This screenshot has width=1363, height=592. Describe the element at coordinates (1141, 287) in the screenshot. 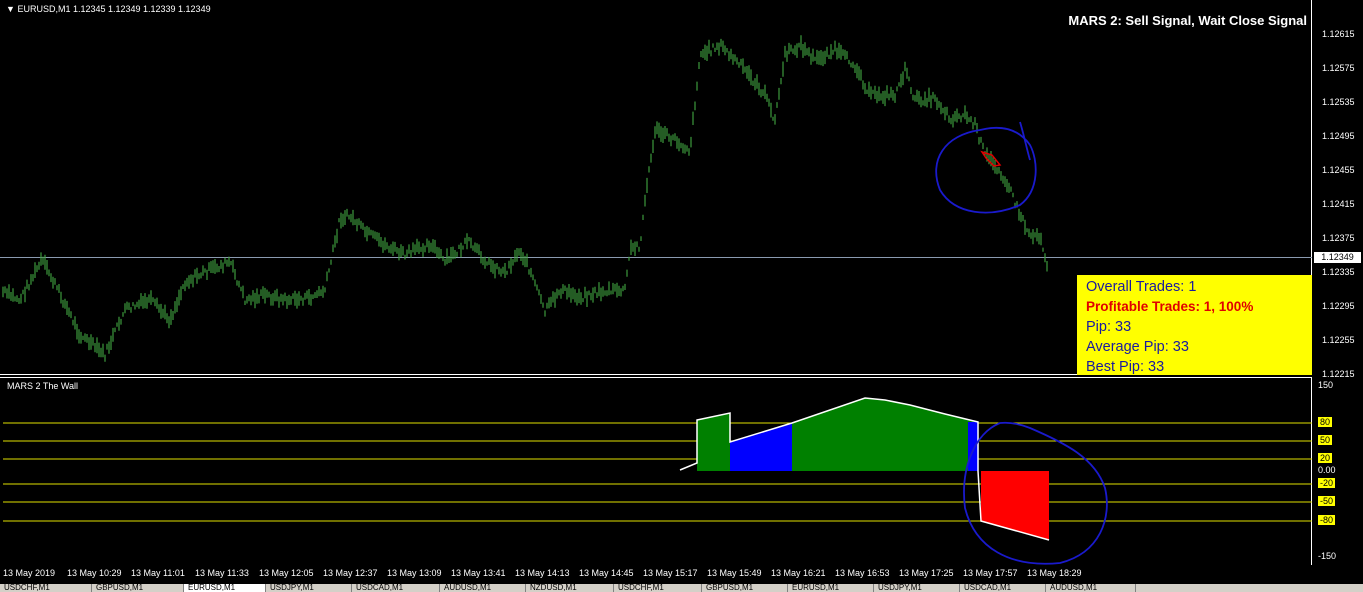

I see `overall-trades: Overall Trades: 1` at that location.